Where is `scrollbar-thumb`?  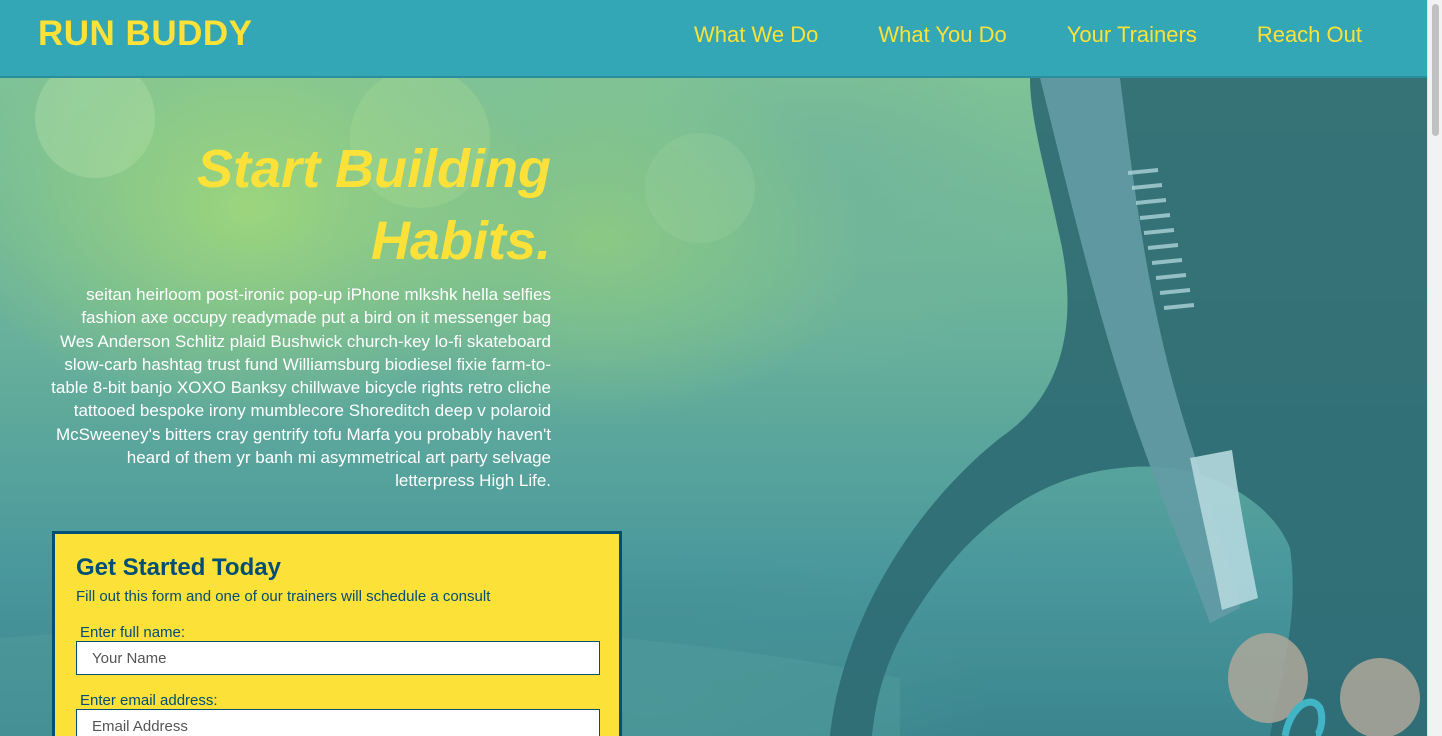 scrollbar-thumb is located at coordinates (1435, 70).